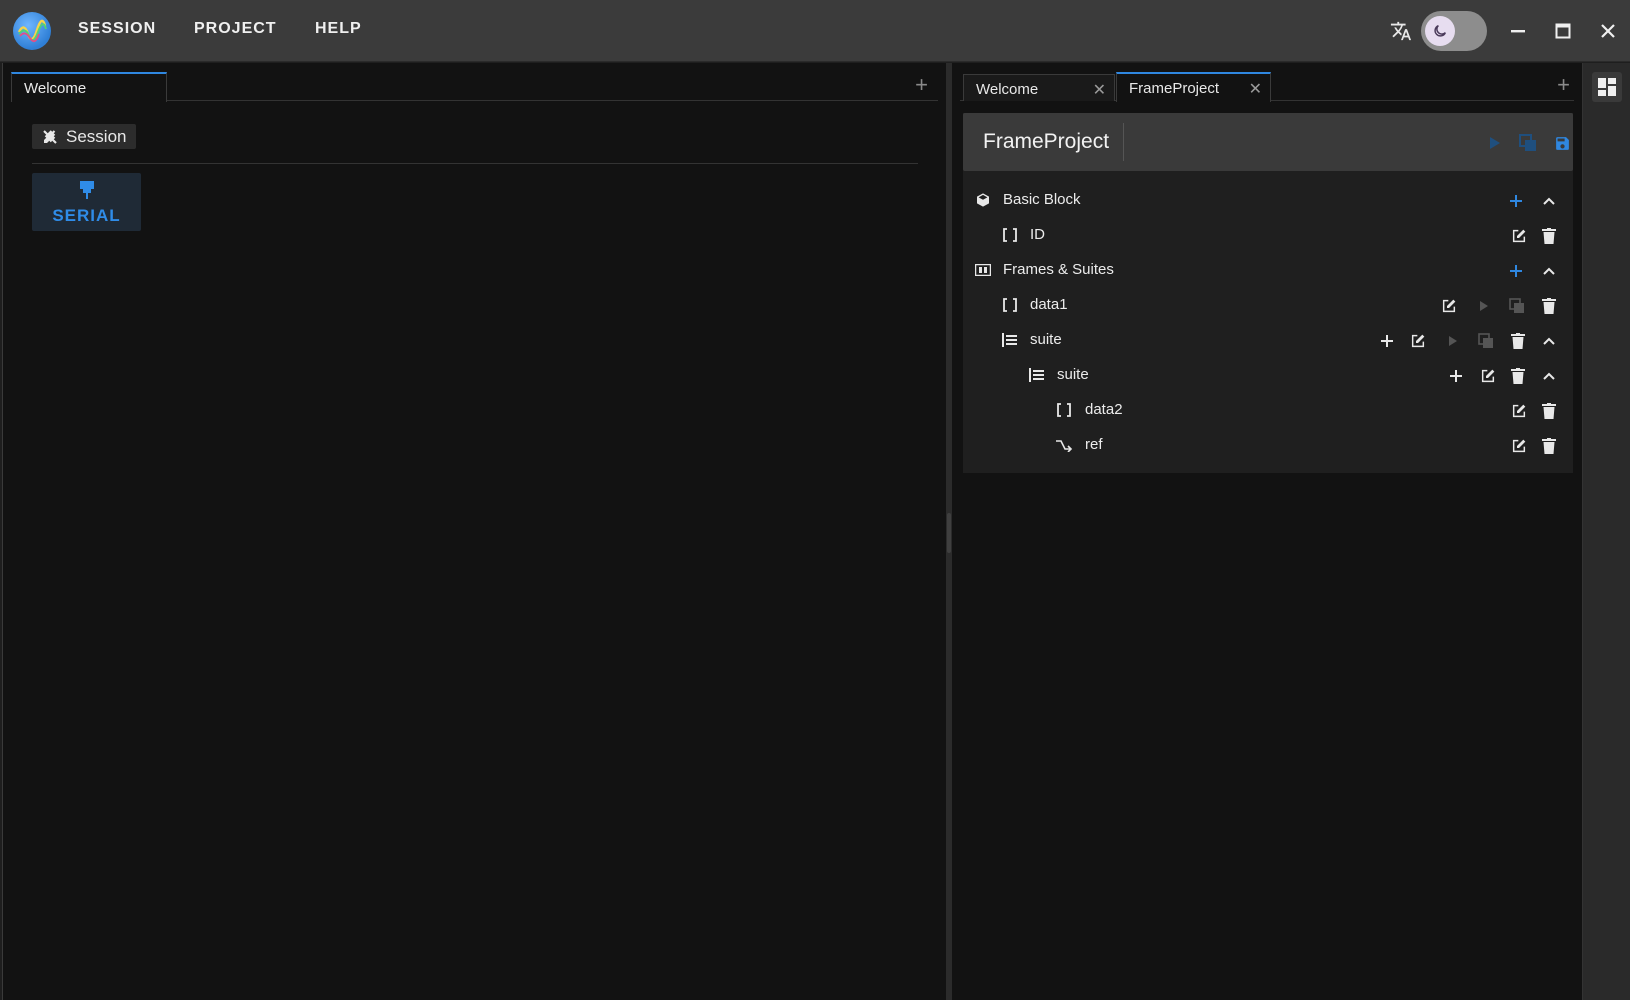 This screenshot has height=1000, width=1630. Describe the element at coordinates (1268, 142) in the screenshot. I see `project-header: FrameProject` at that location.